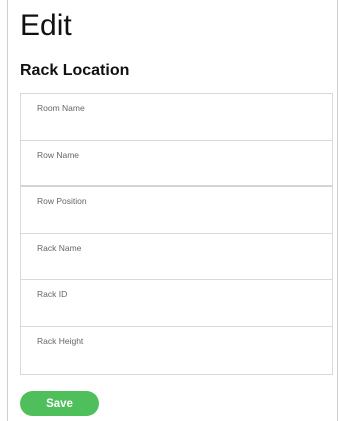  I want to click on rack-height-input, so click(179, 357).